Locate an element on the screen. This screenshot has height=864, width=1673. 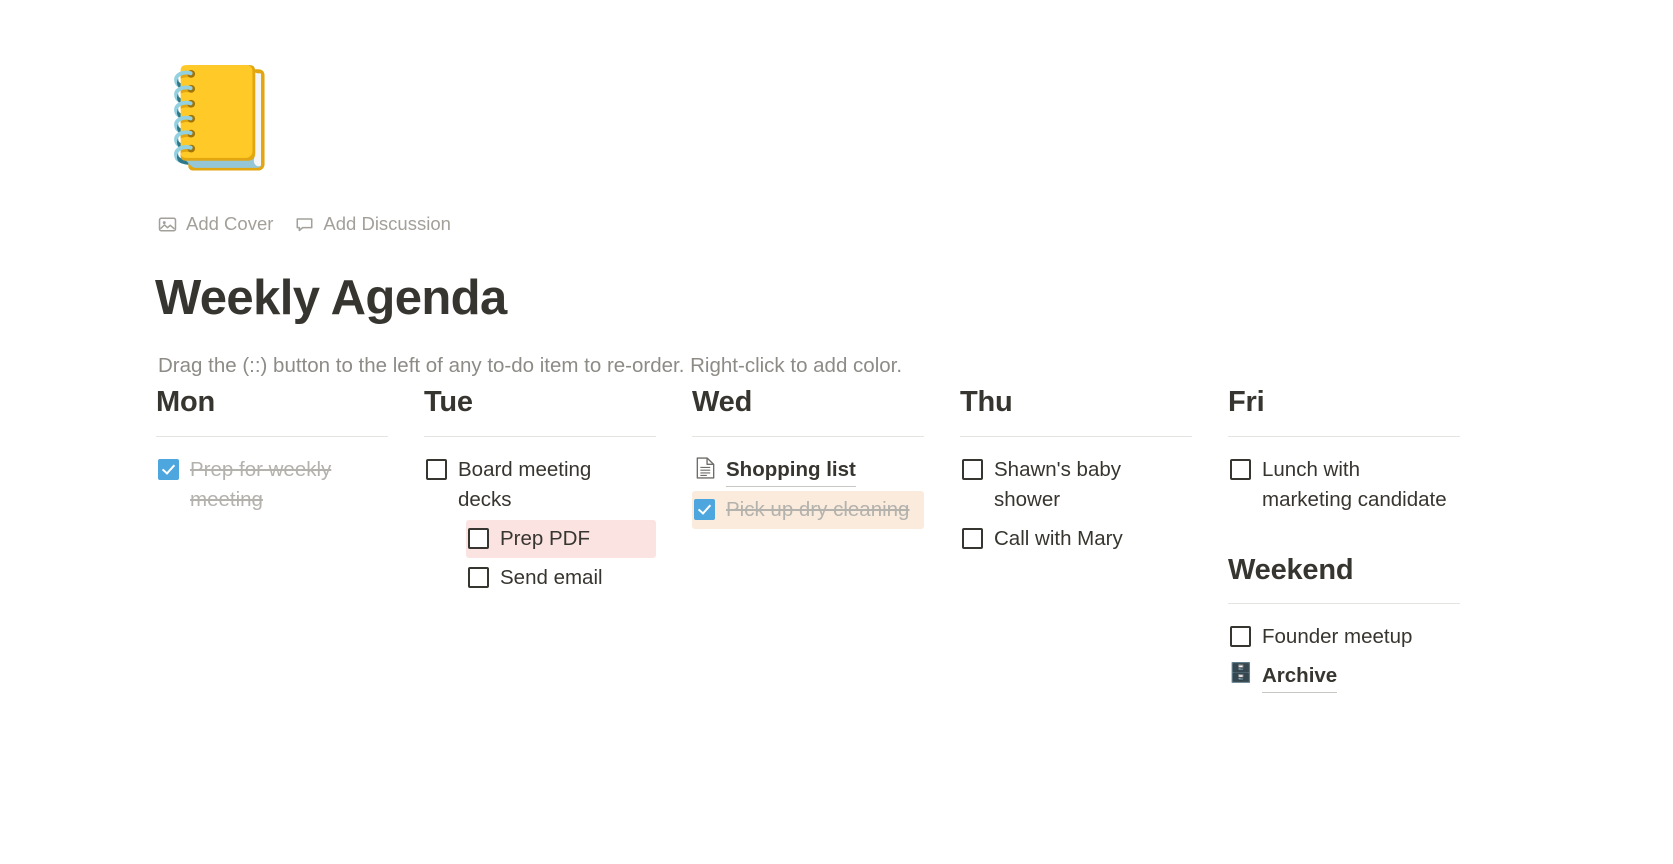
todo-item: Pick up dry cleaning is located at coordinates (808, 509).